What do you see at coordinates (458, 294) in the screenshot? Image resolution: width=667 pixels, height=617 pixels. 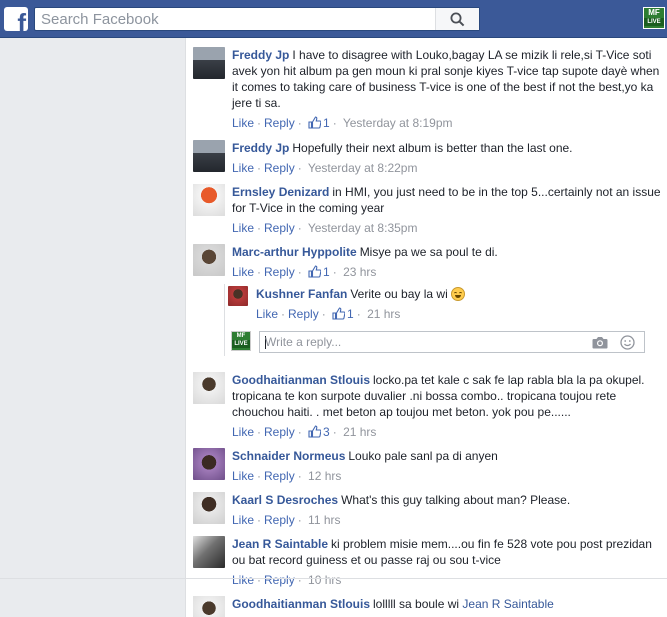 I see `grinning-emoji-icon` at bounding box center [458, 294].